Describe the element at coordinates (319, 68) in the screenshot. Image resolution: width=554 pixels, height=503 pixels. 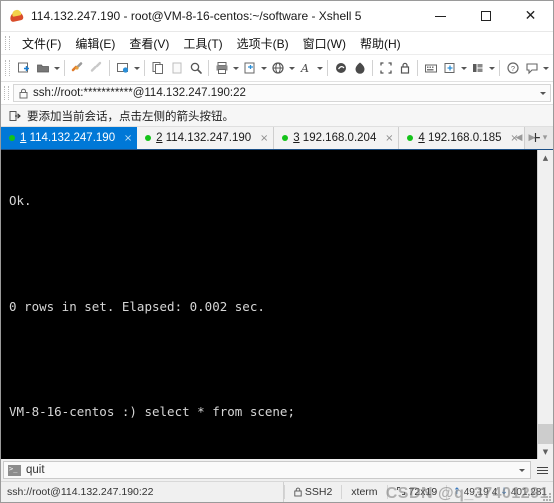
I see `font-dropdown-icon` at that location.